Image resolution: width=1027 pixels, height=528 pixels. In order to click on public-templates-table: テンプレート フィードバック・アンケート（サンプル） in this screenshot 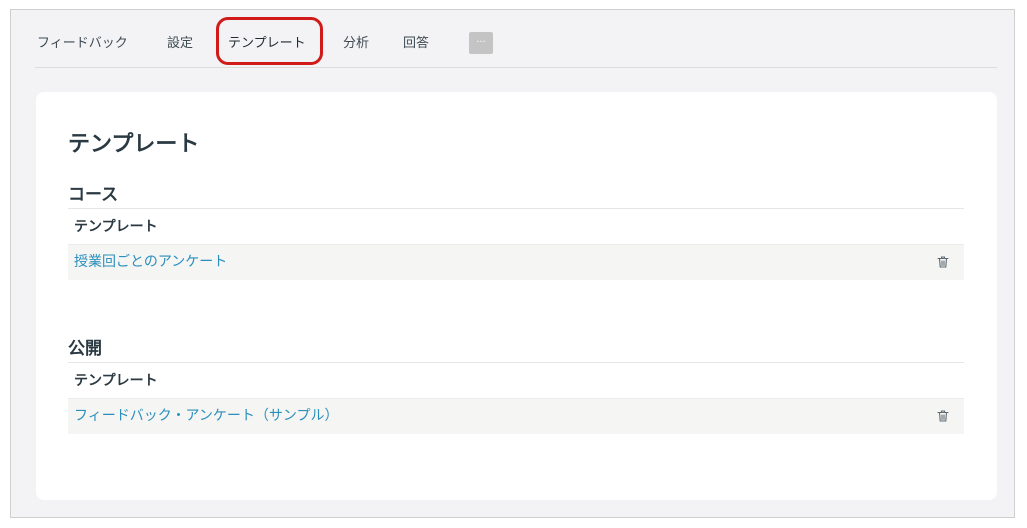, I will do `click(516, 398)`.